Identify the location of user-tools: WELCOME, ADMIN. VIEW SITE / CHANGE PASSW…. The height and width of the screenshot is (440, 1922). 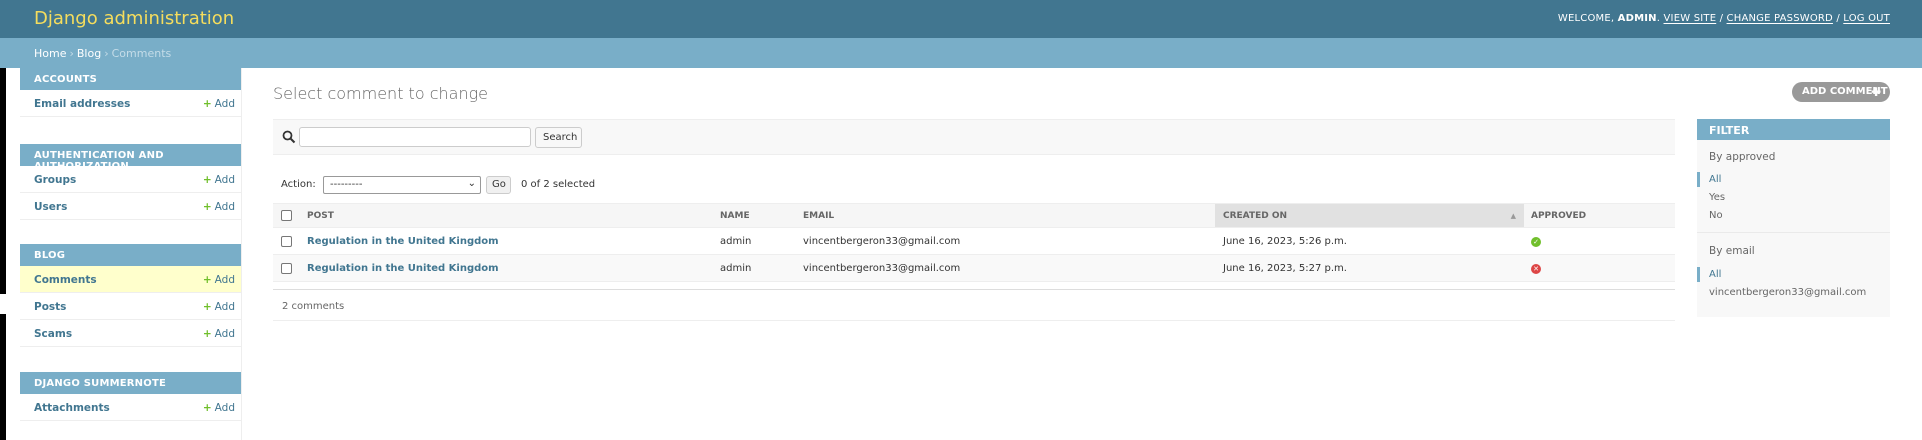
(1723, 18).